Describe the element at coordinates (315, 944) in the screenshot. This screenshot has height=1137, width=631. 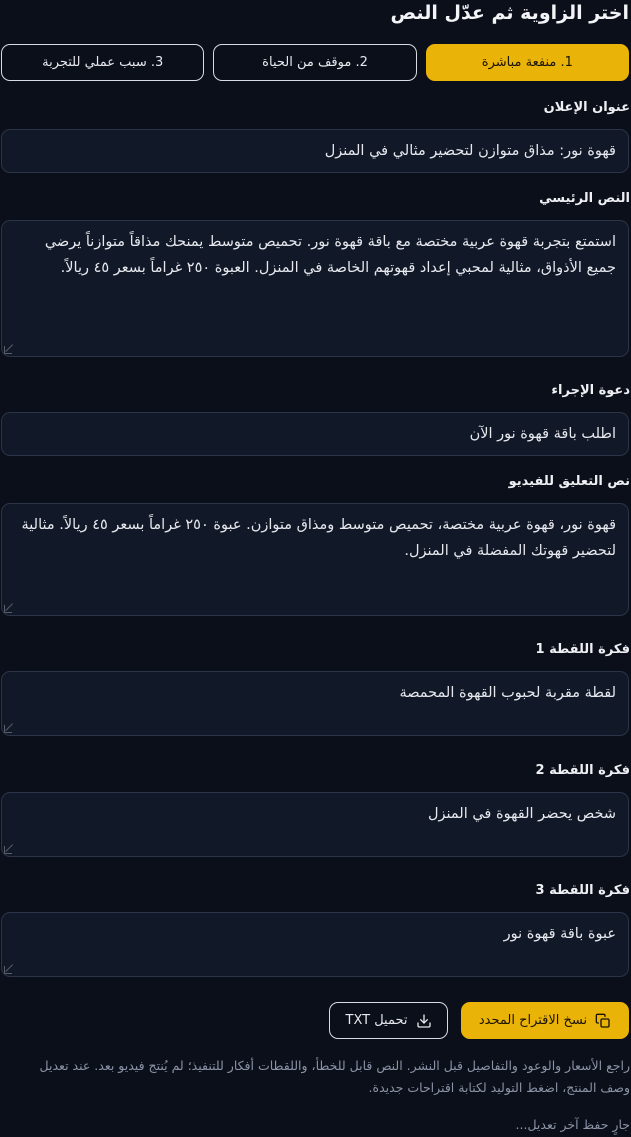
I see `shot3-textarea: عبوة باقة قهوة نور` at that location.